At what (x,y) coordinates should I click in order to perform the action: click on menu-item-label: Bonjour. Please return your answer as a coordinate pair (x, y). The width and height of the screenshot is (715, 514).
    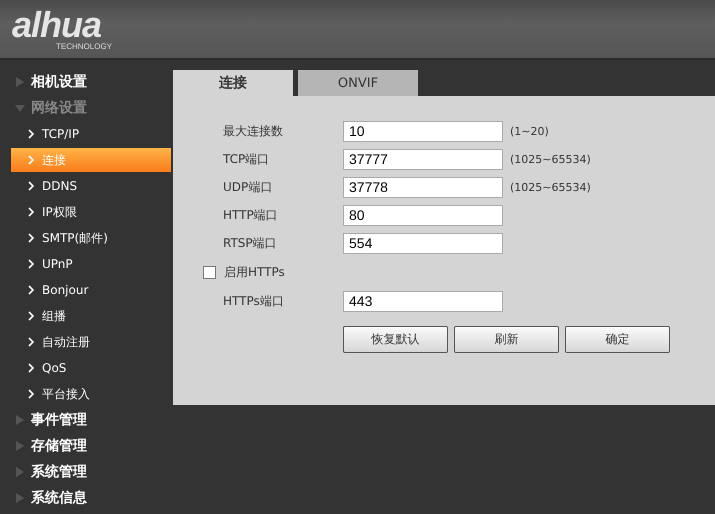
    Looking at the image, I should click on (65, 290).